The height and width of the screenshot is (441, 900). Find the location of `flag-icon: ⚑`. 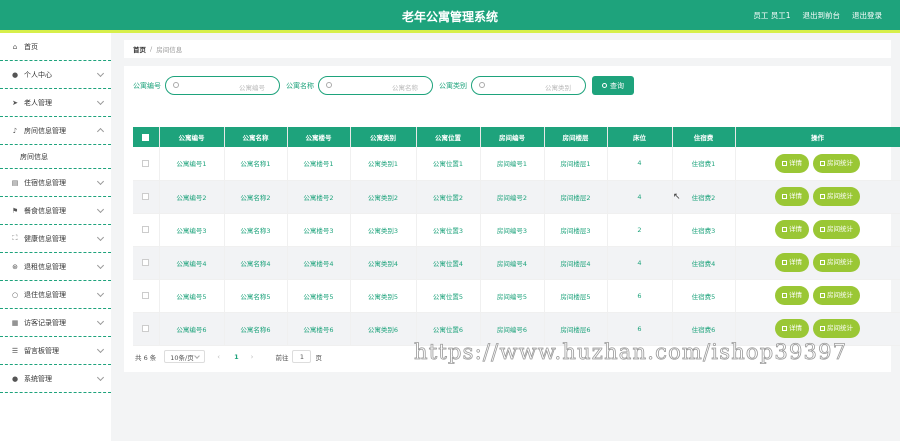

flag-icon: ⚑ is located at coordinates (15, 210).